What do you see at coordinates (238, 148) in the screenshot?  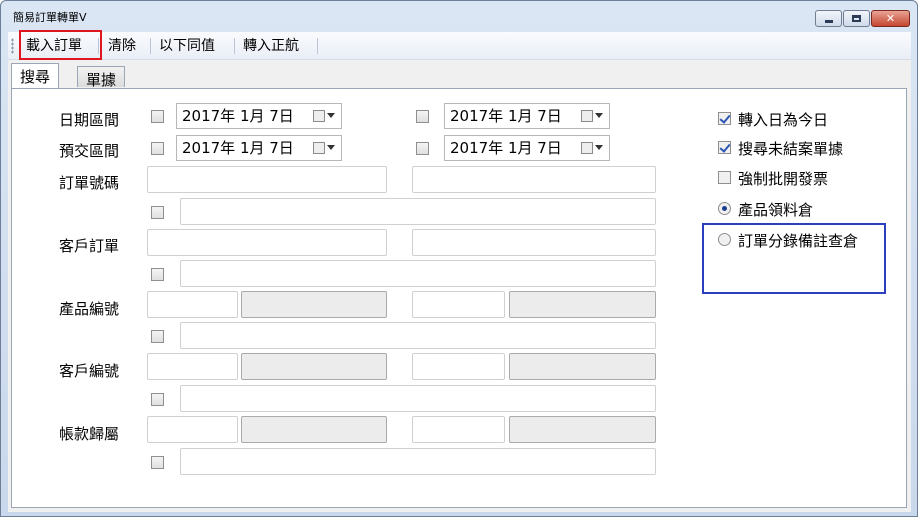 I see `delivery-range-from-value: 2017年 1月 7日` at bounding box center [238, 148].